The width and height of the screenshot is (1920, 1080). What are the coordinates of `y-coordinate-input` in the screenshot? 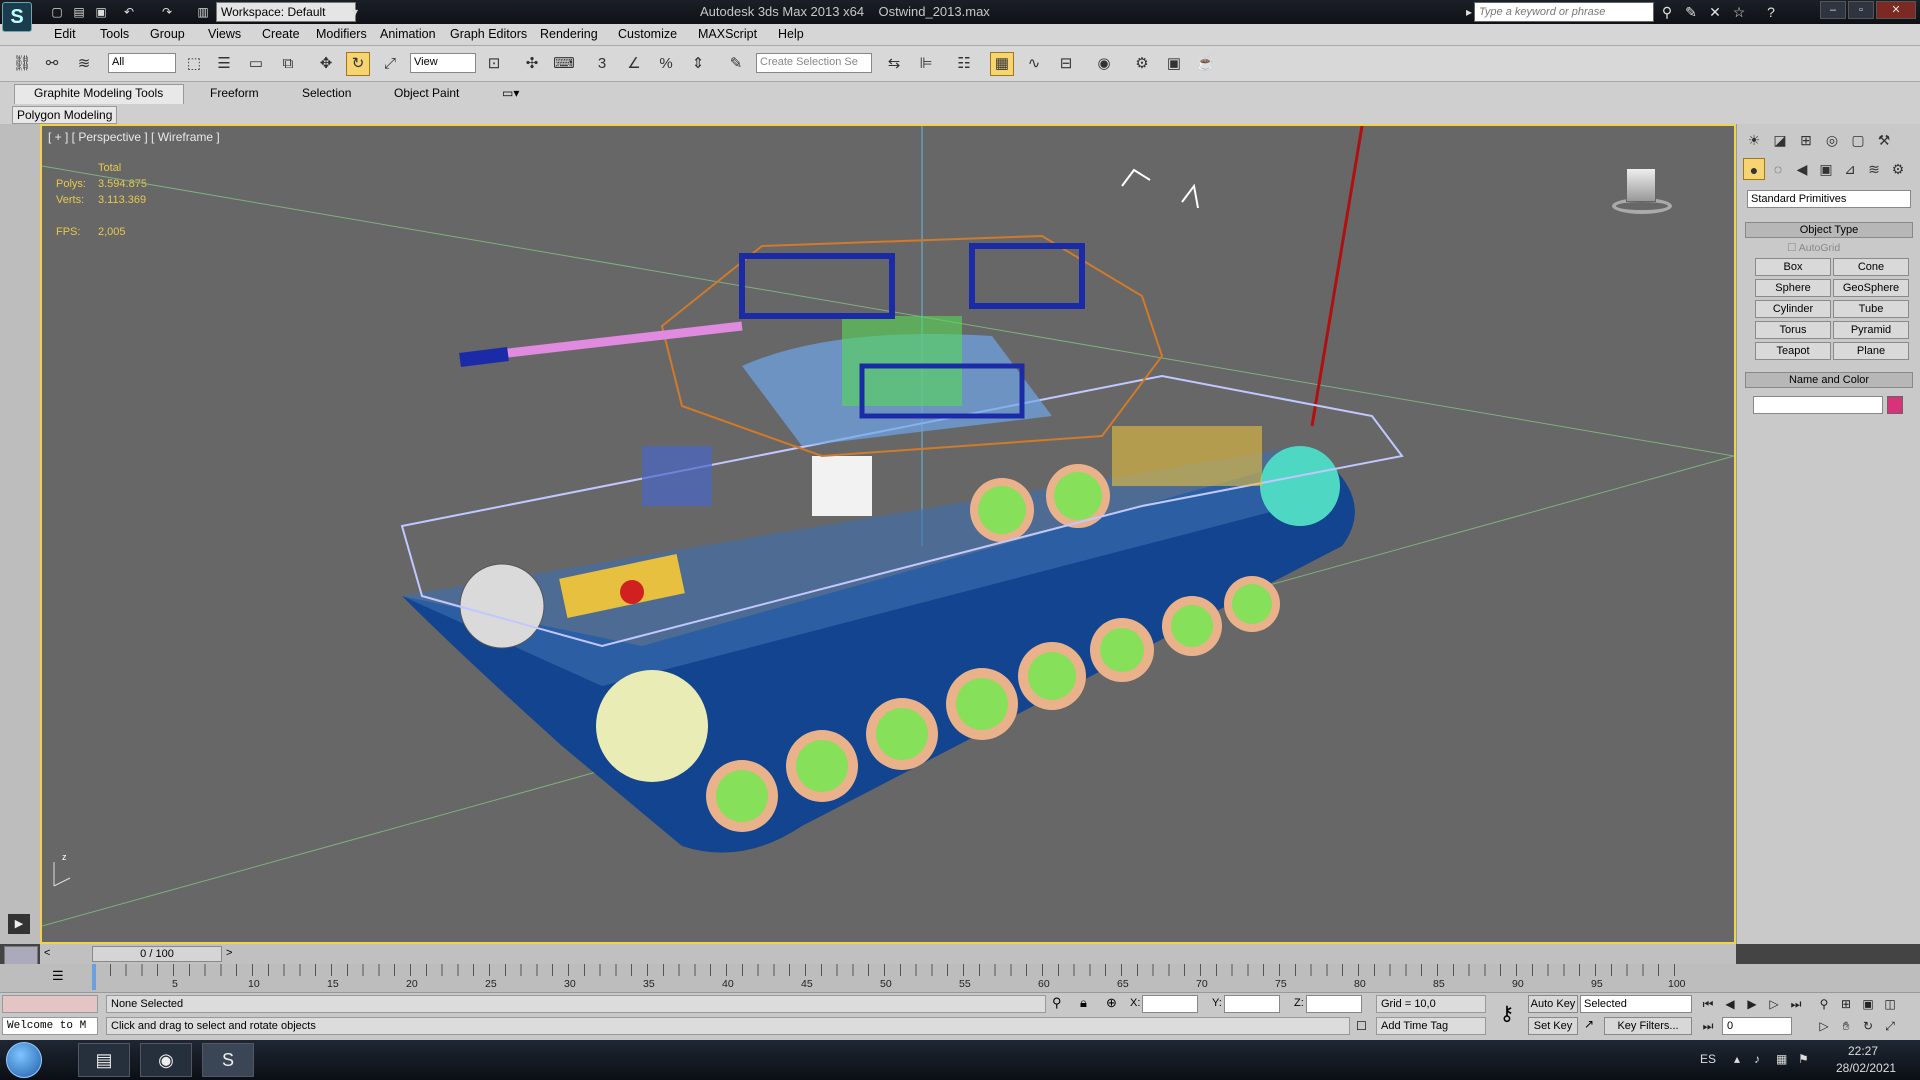 It's located at (1252, 1004).